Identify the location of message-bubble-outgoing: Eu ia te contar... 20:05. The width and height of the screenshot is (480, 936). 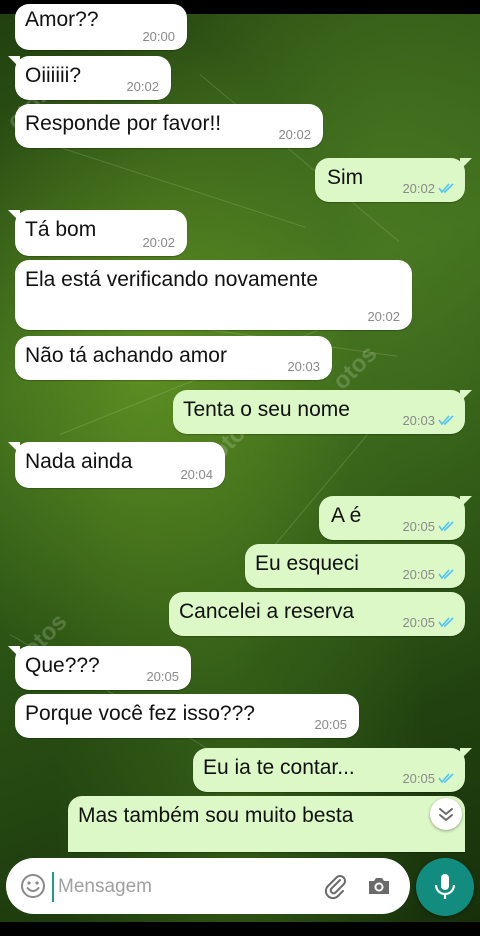
(332, 770).